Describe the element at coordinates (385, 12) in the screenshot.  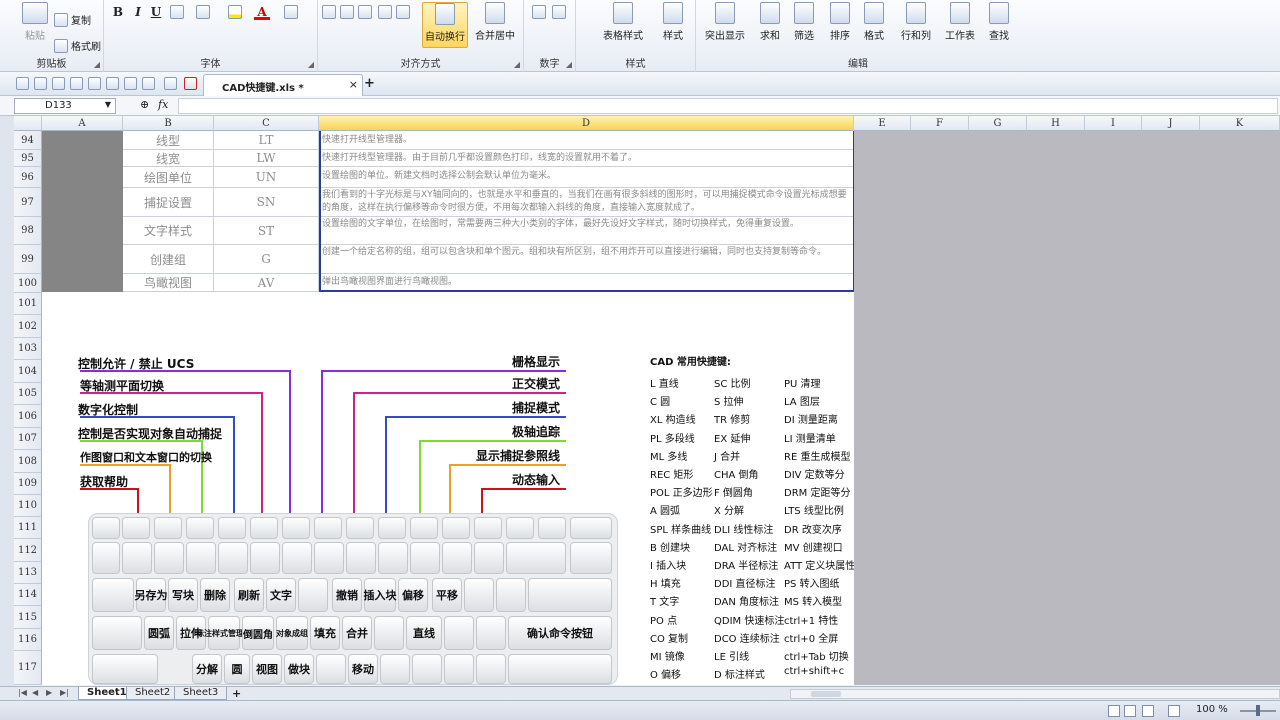
I see `indent-decrease-icon` at that location.